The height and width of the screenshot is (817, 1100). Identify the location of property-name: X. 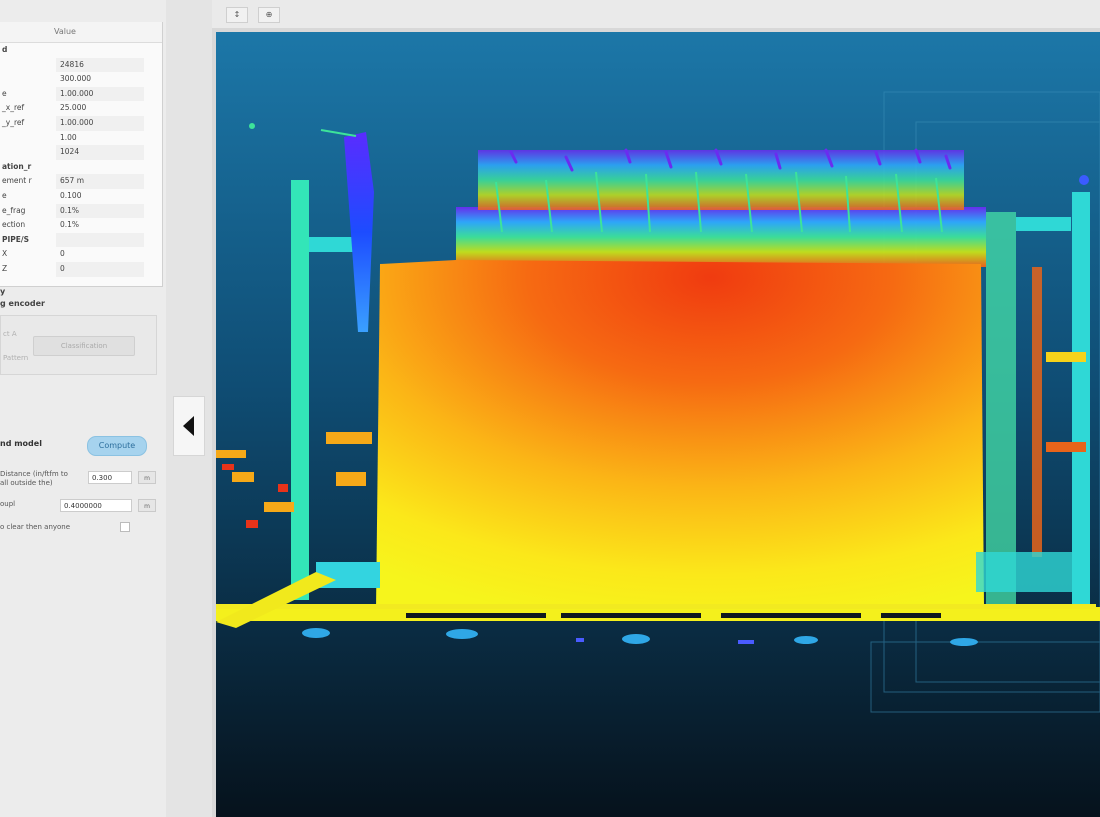
(5, 254).